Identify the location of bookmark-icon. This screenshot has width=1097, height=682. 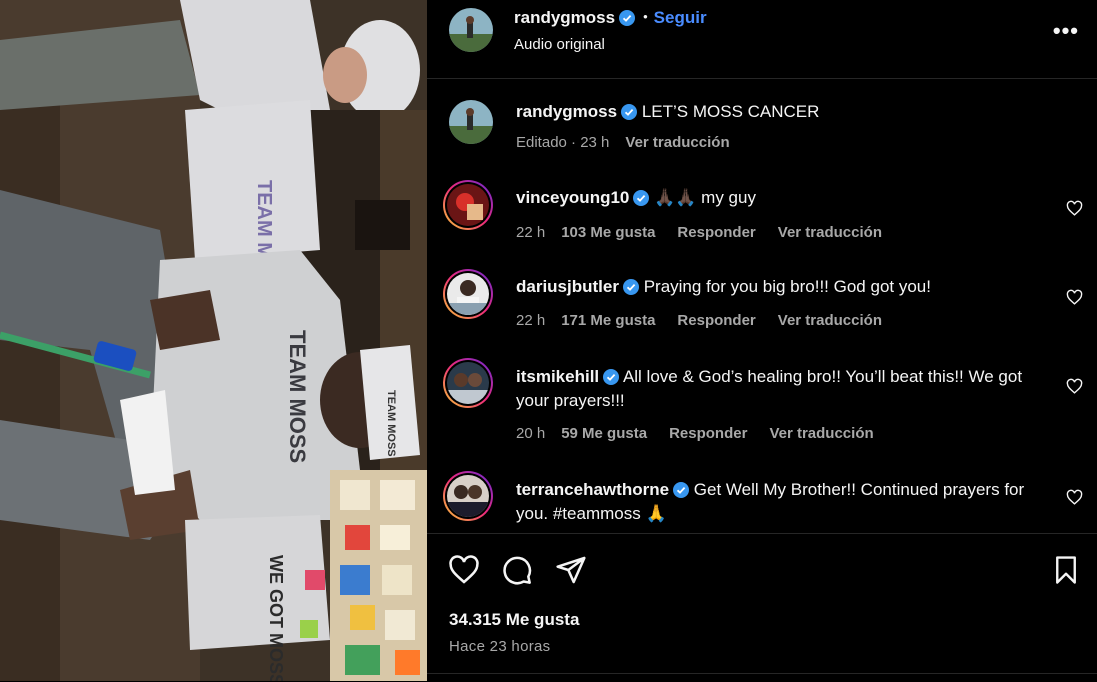
(1066, 572).